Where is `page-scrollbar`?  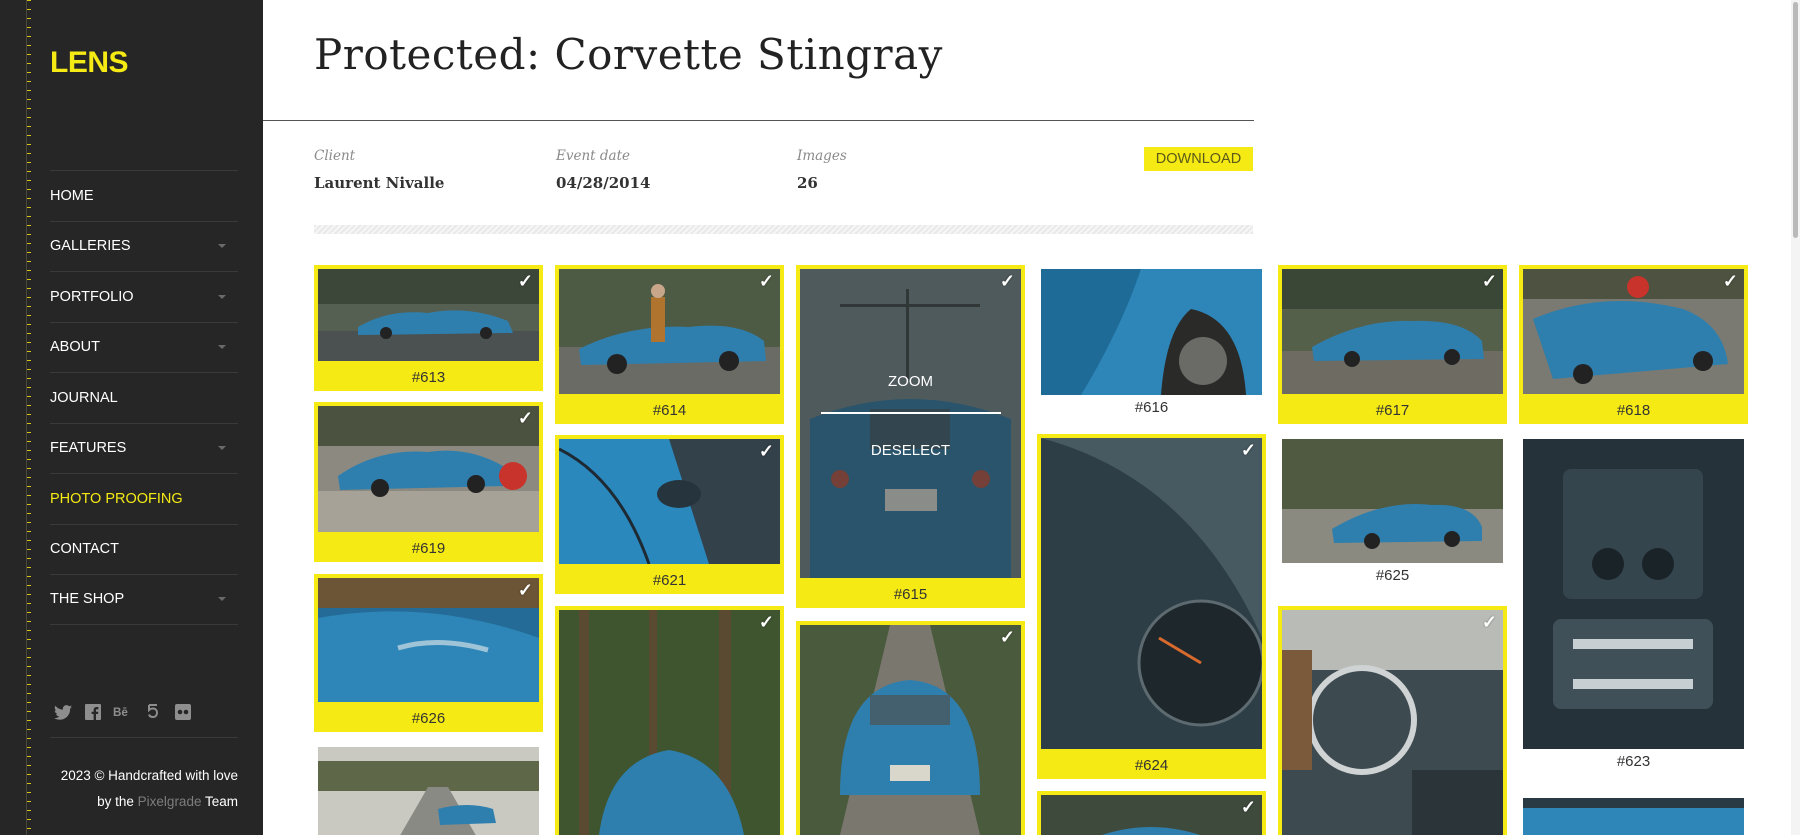 page-scrollbar is located at coordinates (1795, 417).